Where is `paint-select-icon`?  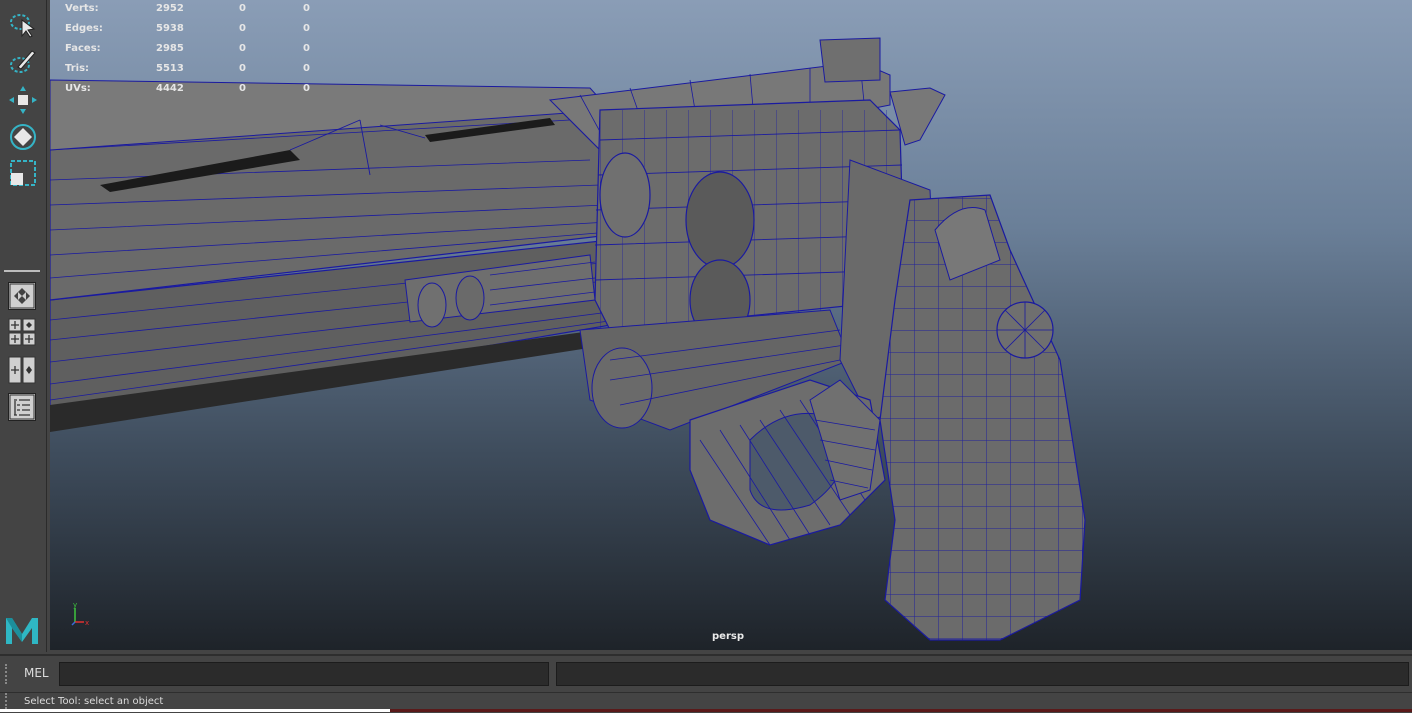
paint-select-icon is located at coordinates (23, 62).